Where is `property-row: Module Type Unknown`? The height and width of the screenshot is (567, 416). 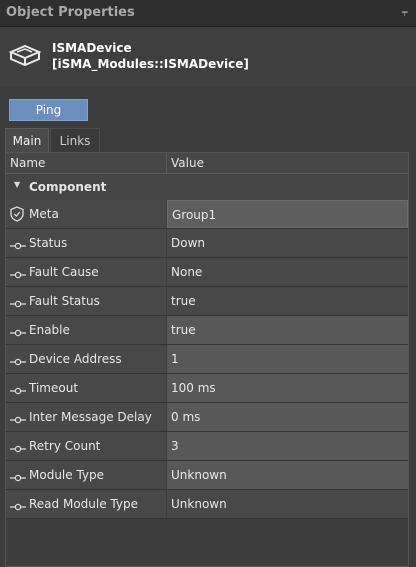 property-row: Module Type Unknown is located at coordinates (207, 475).